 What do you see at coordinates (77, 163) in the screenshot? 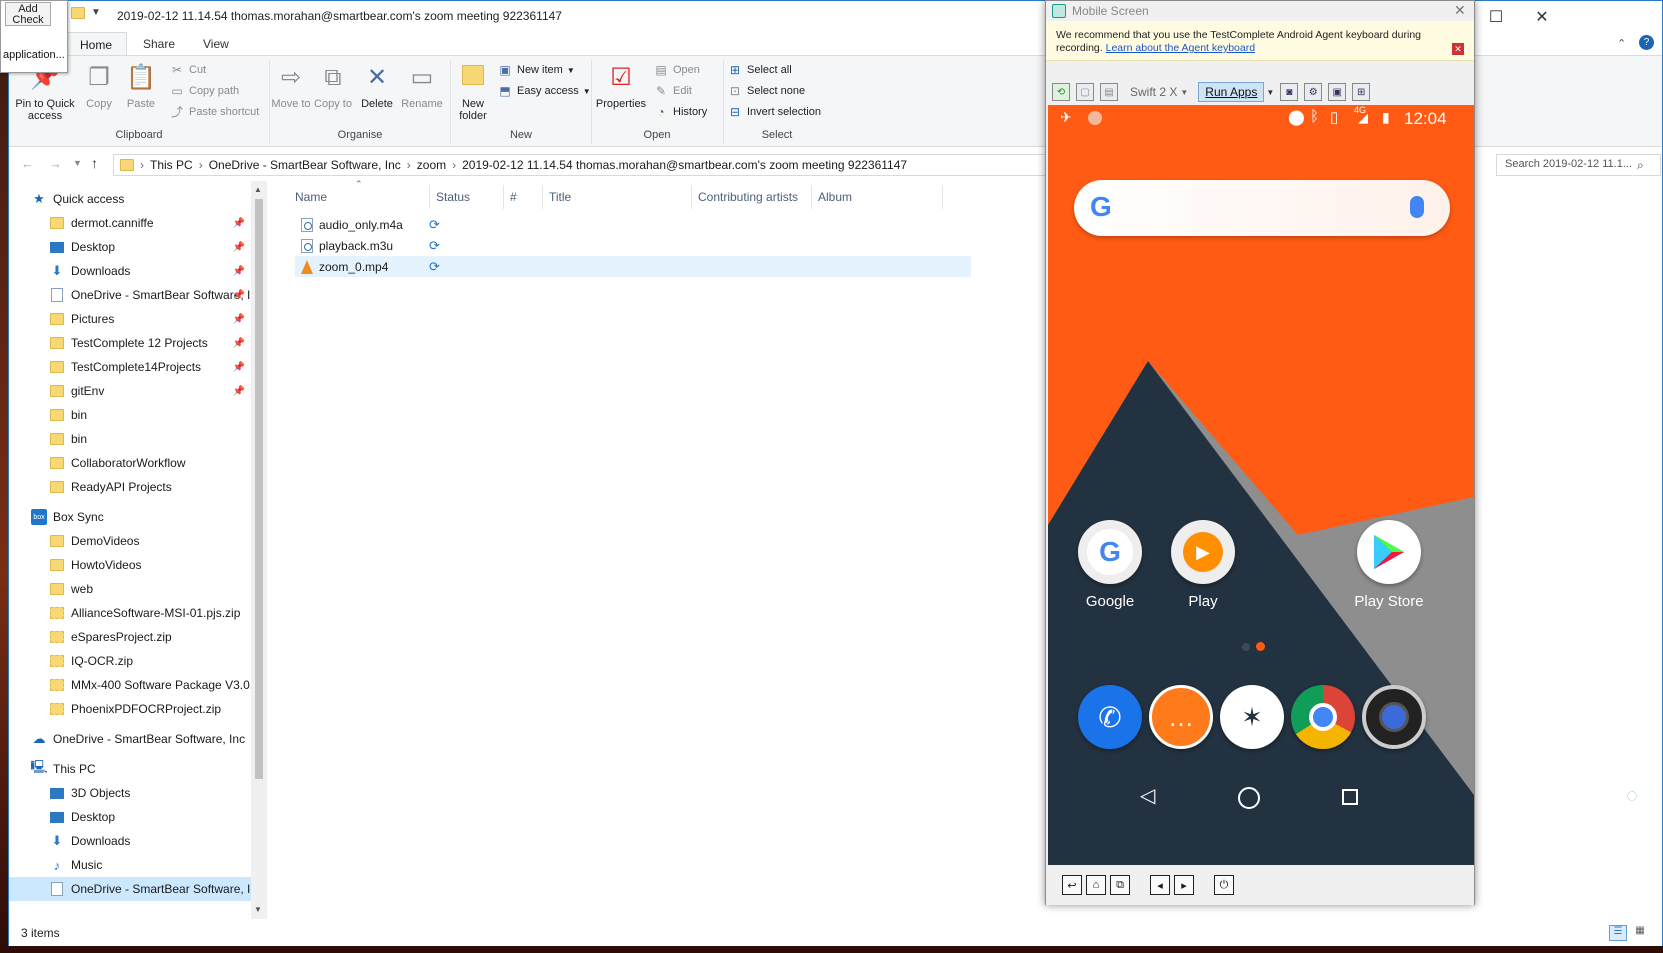
I see `recent-locations-dropdown-icon: ▼` at bounding box center [77, 163].